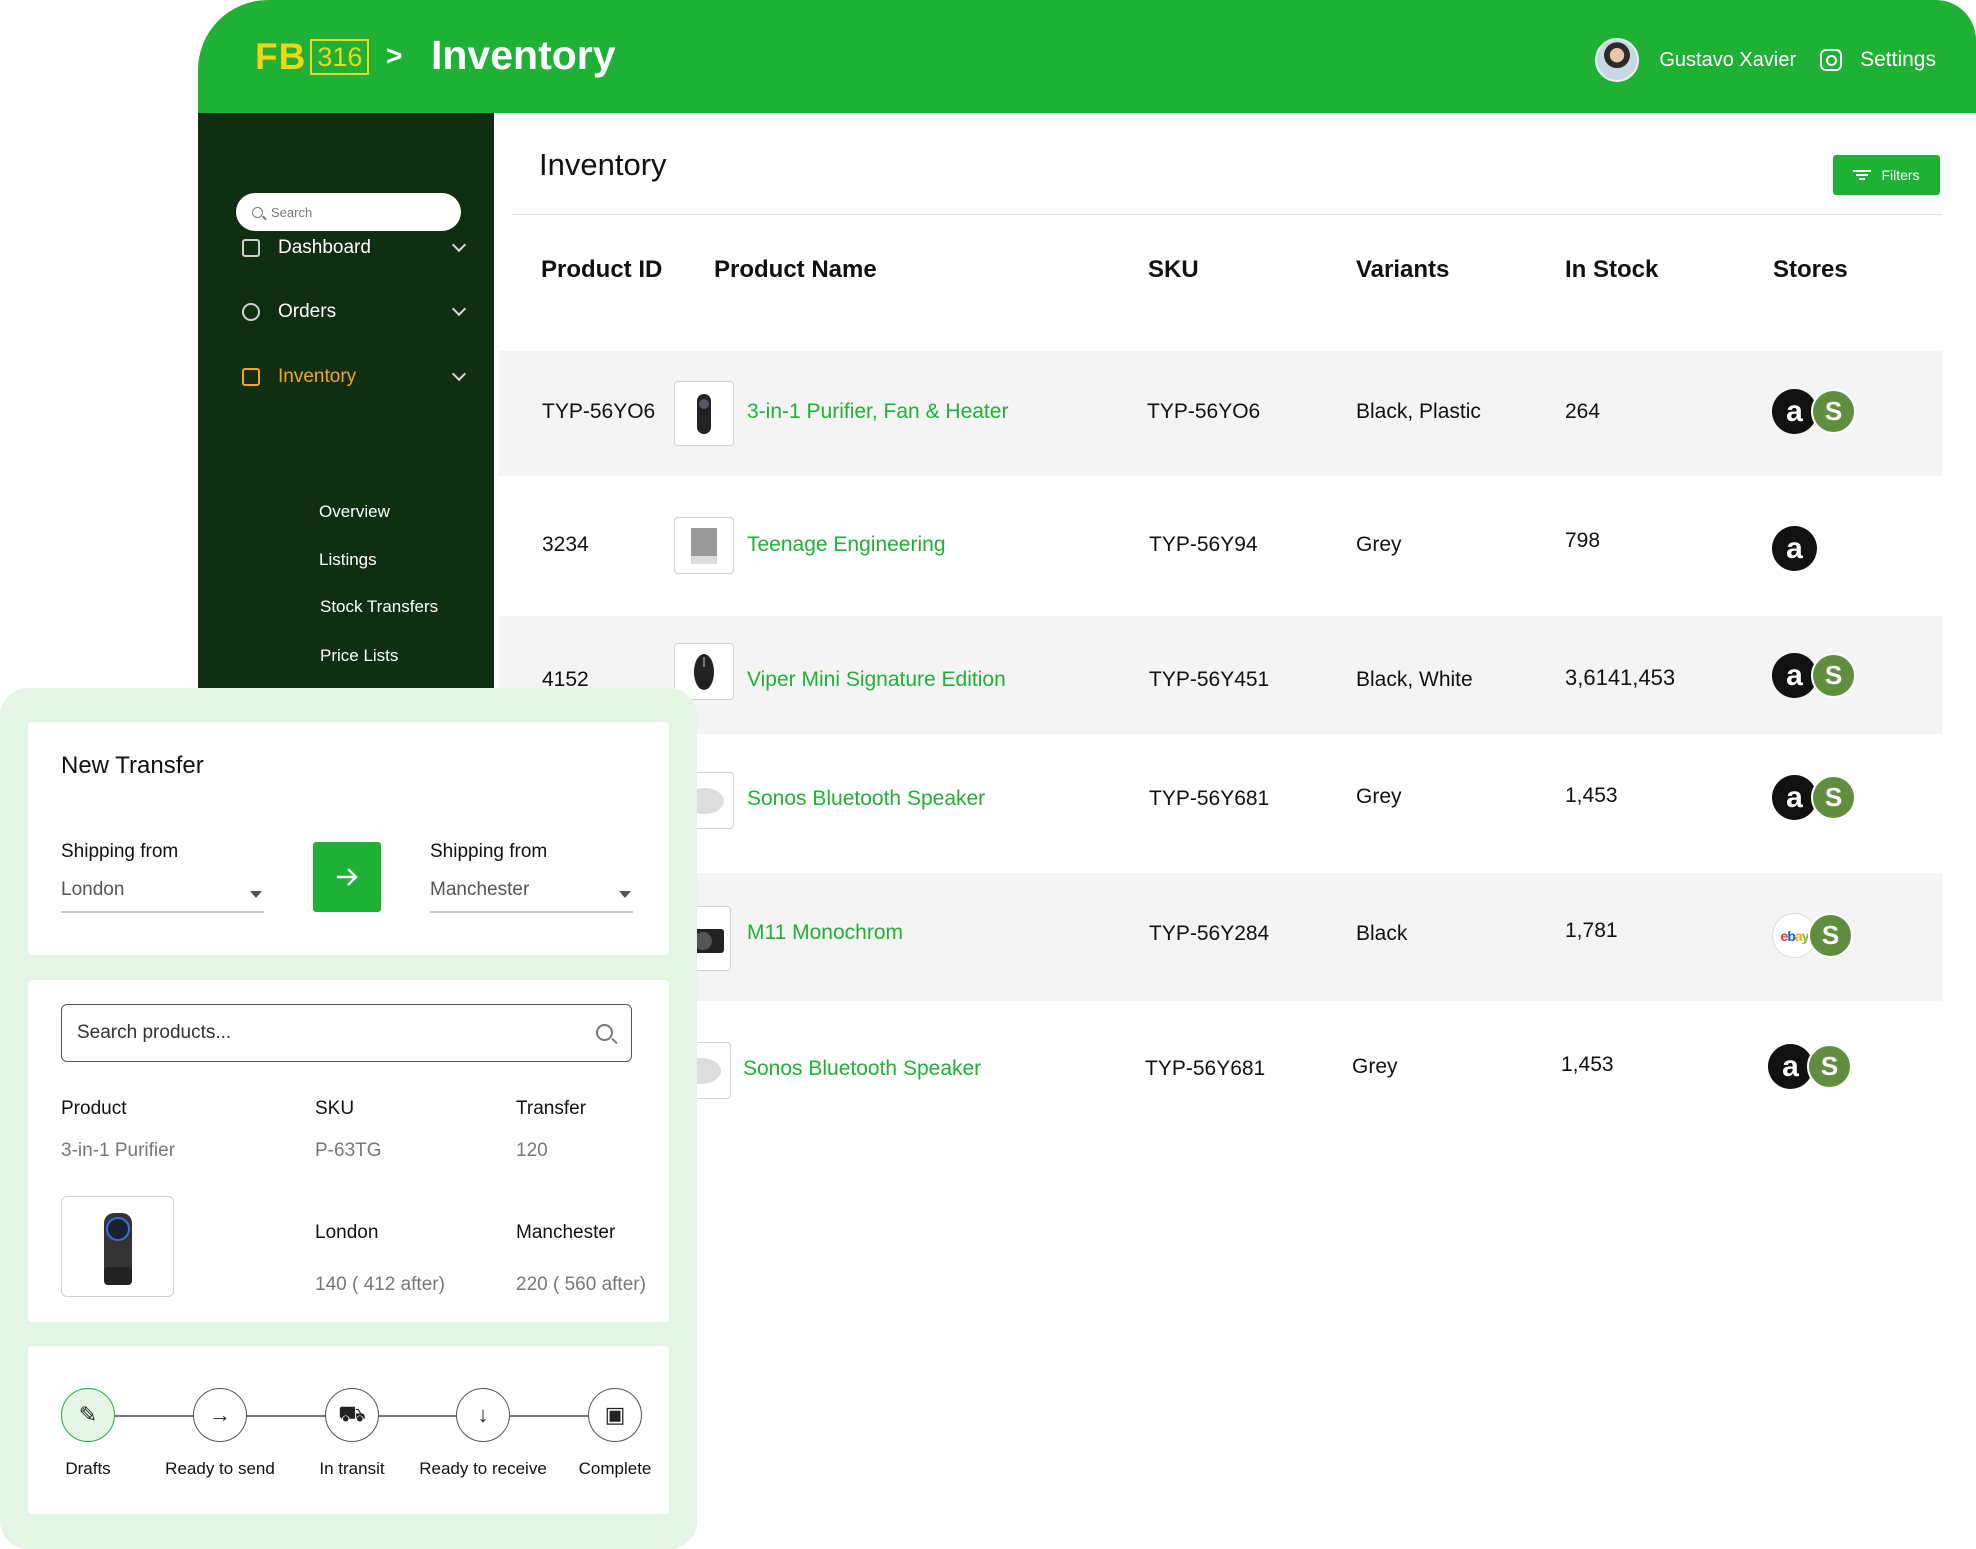  I want to click on shipping-from-select: London, so click(162, 896).